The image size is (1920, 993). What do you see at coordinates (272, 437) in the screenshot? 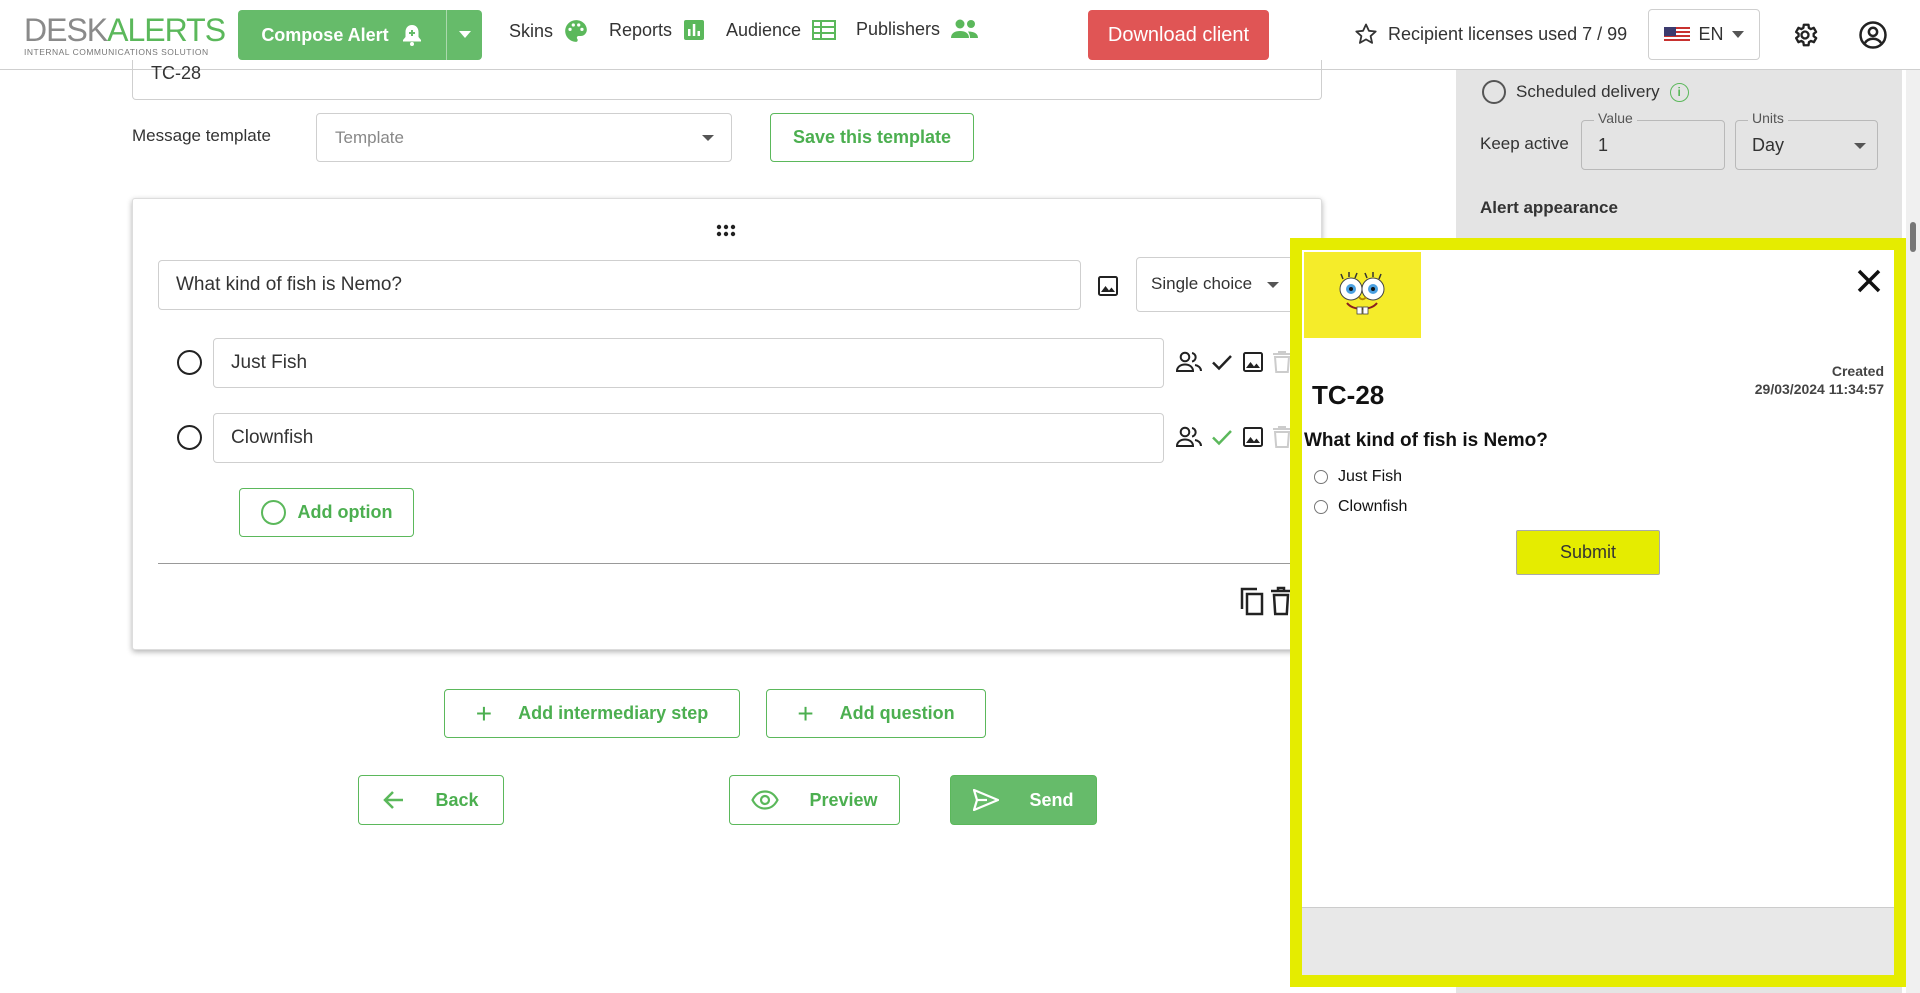
I see `option-text: Clownfish` at bounding box center [272, 437].